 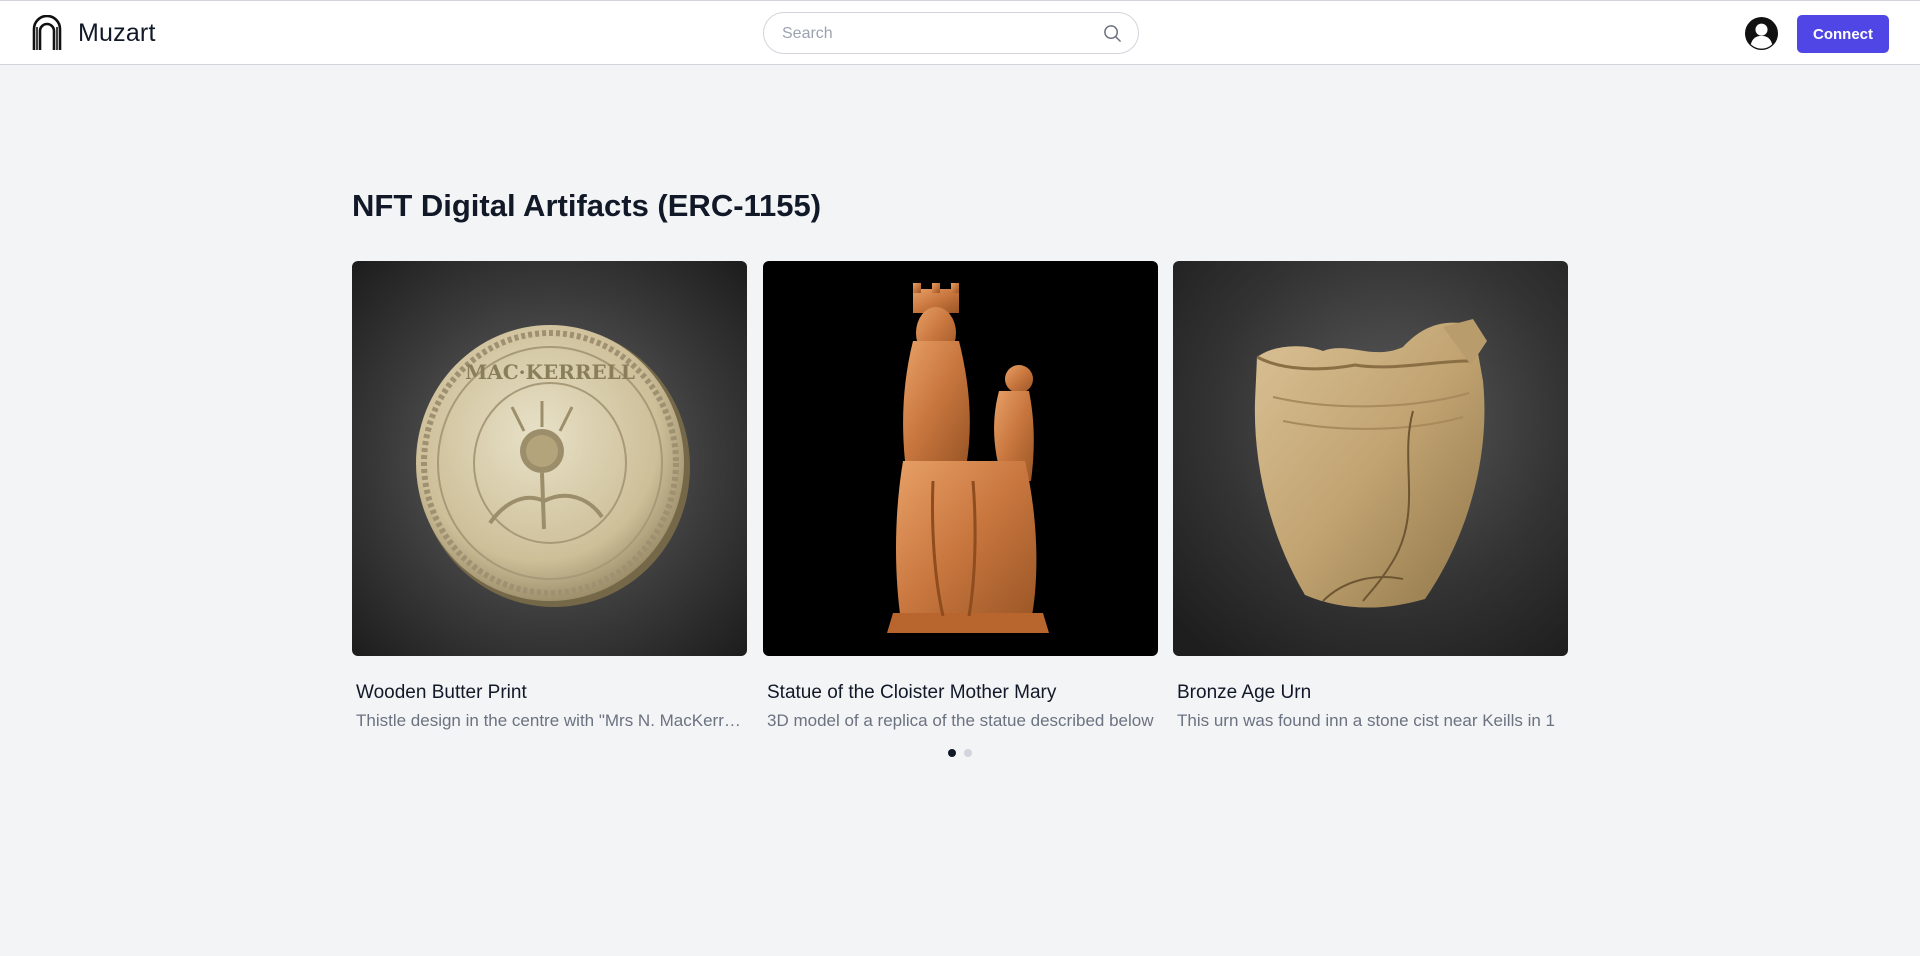 I want to click on search-bar, so click(x=951, y=33).